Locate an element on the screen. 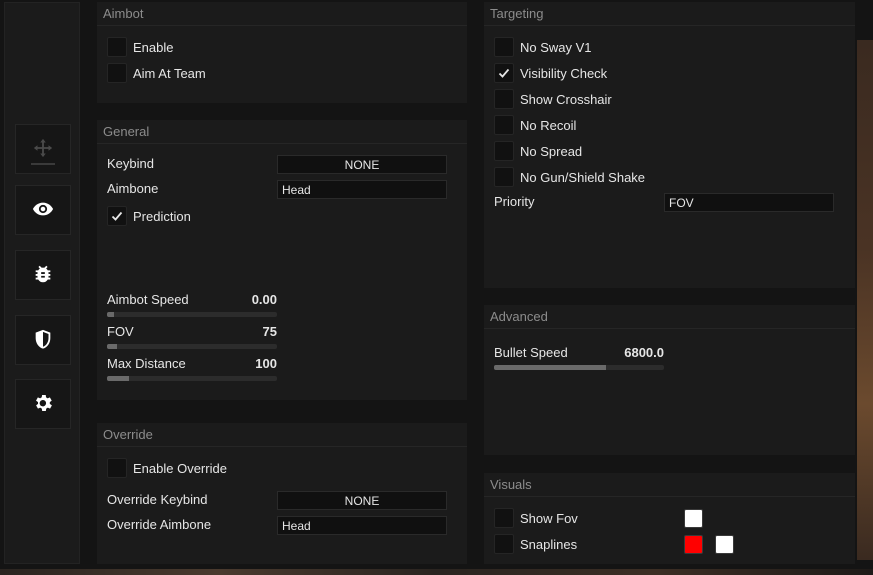 This screenshot has height=575, width=873. checkbox-label: No Gun/Shield Shake is located at coordinates (583, 177).